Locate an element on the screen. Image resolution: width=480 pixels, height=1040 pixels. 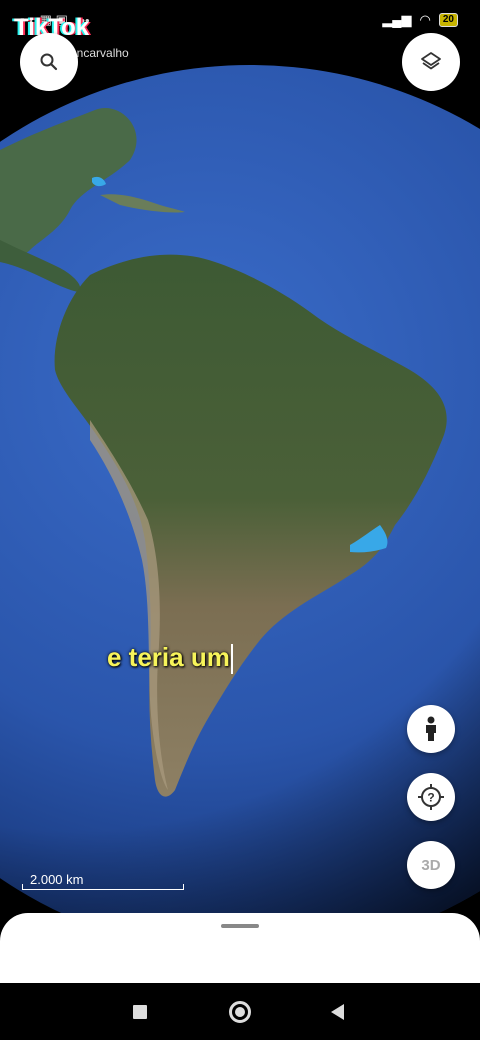
drag-handle is located at coordinates (240, 926).